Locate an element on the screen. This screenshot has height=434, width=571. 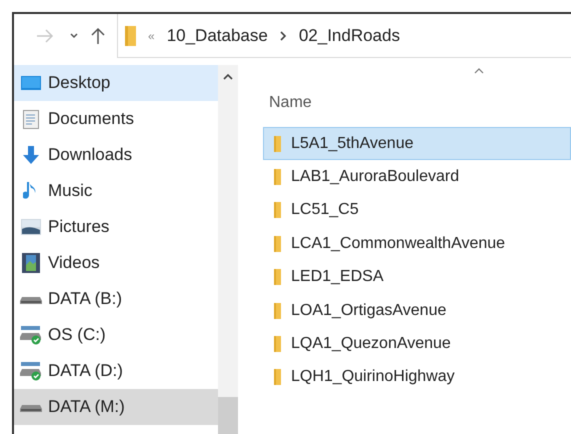
monitor-icon is located at coordinates (31, 83).